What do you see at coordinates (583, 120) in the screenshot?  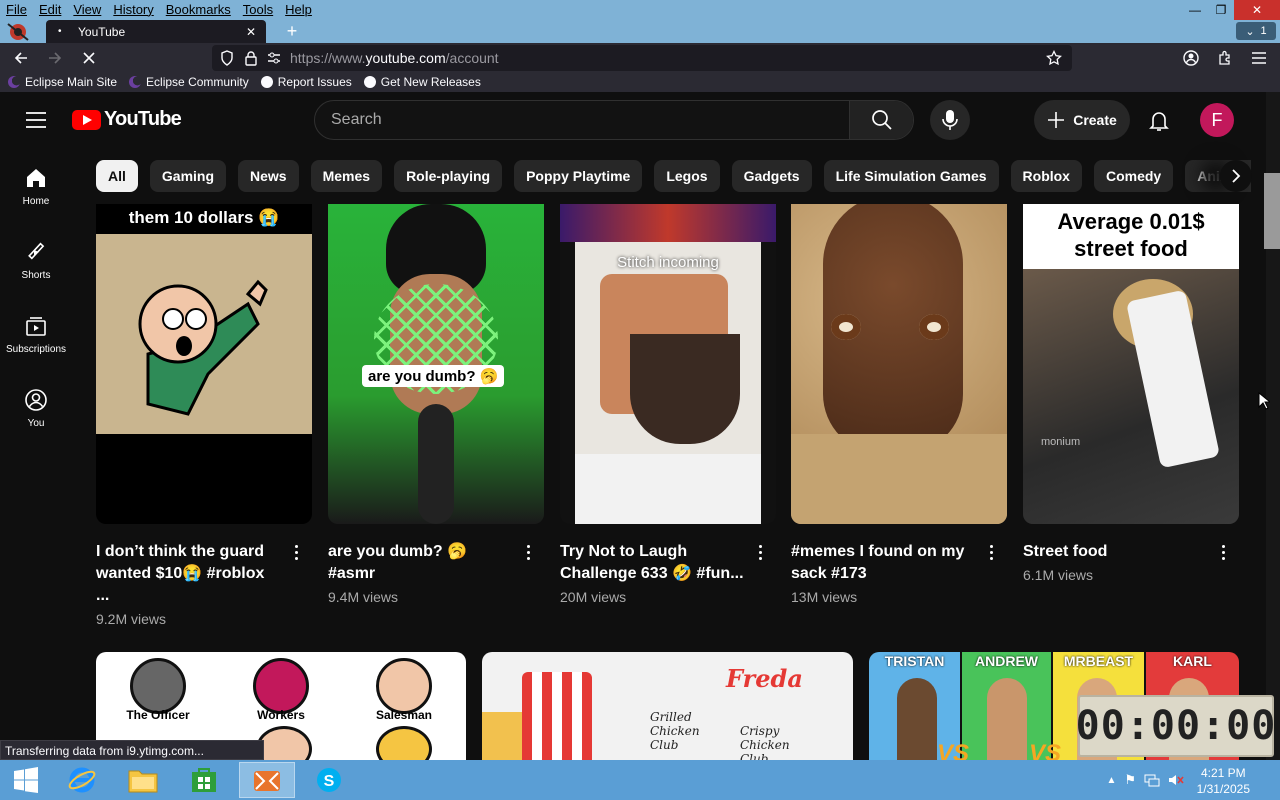 I see `search-input` at bounding box center [583, 120].